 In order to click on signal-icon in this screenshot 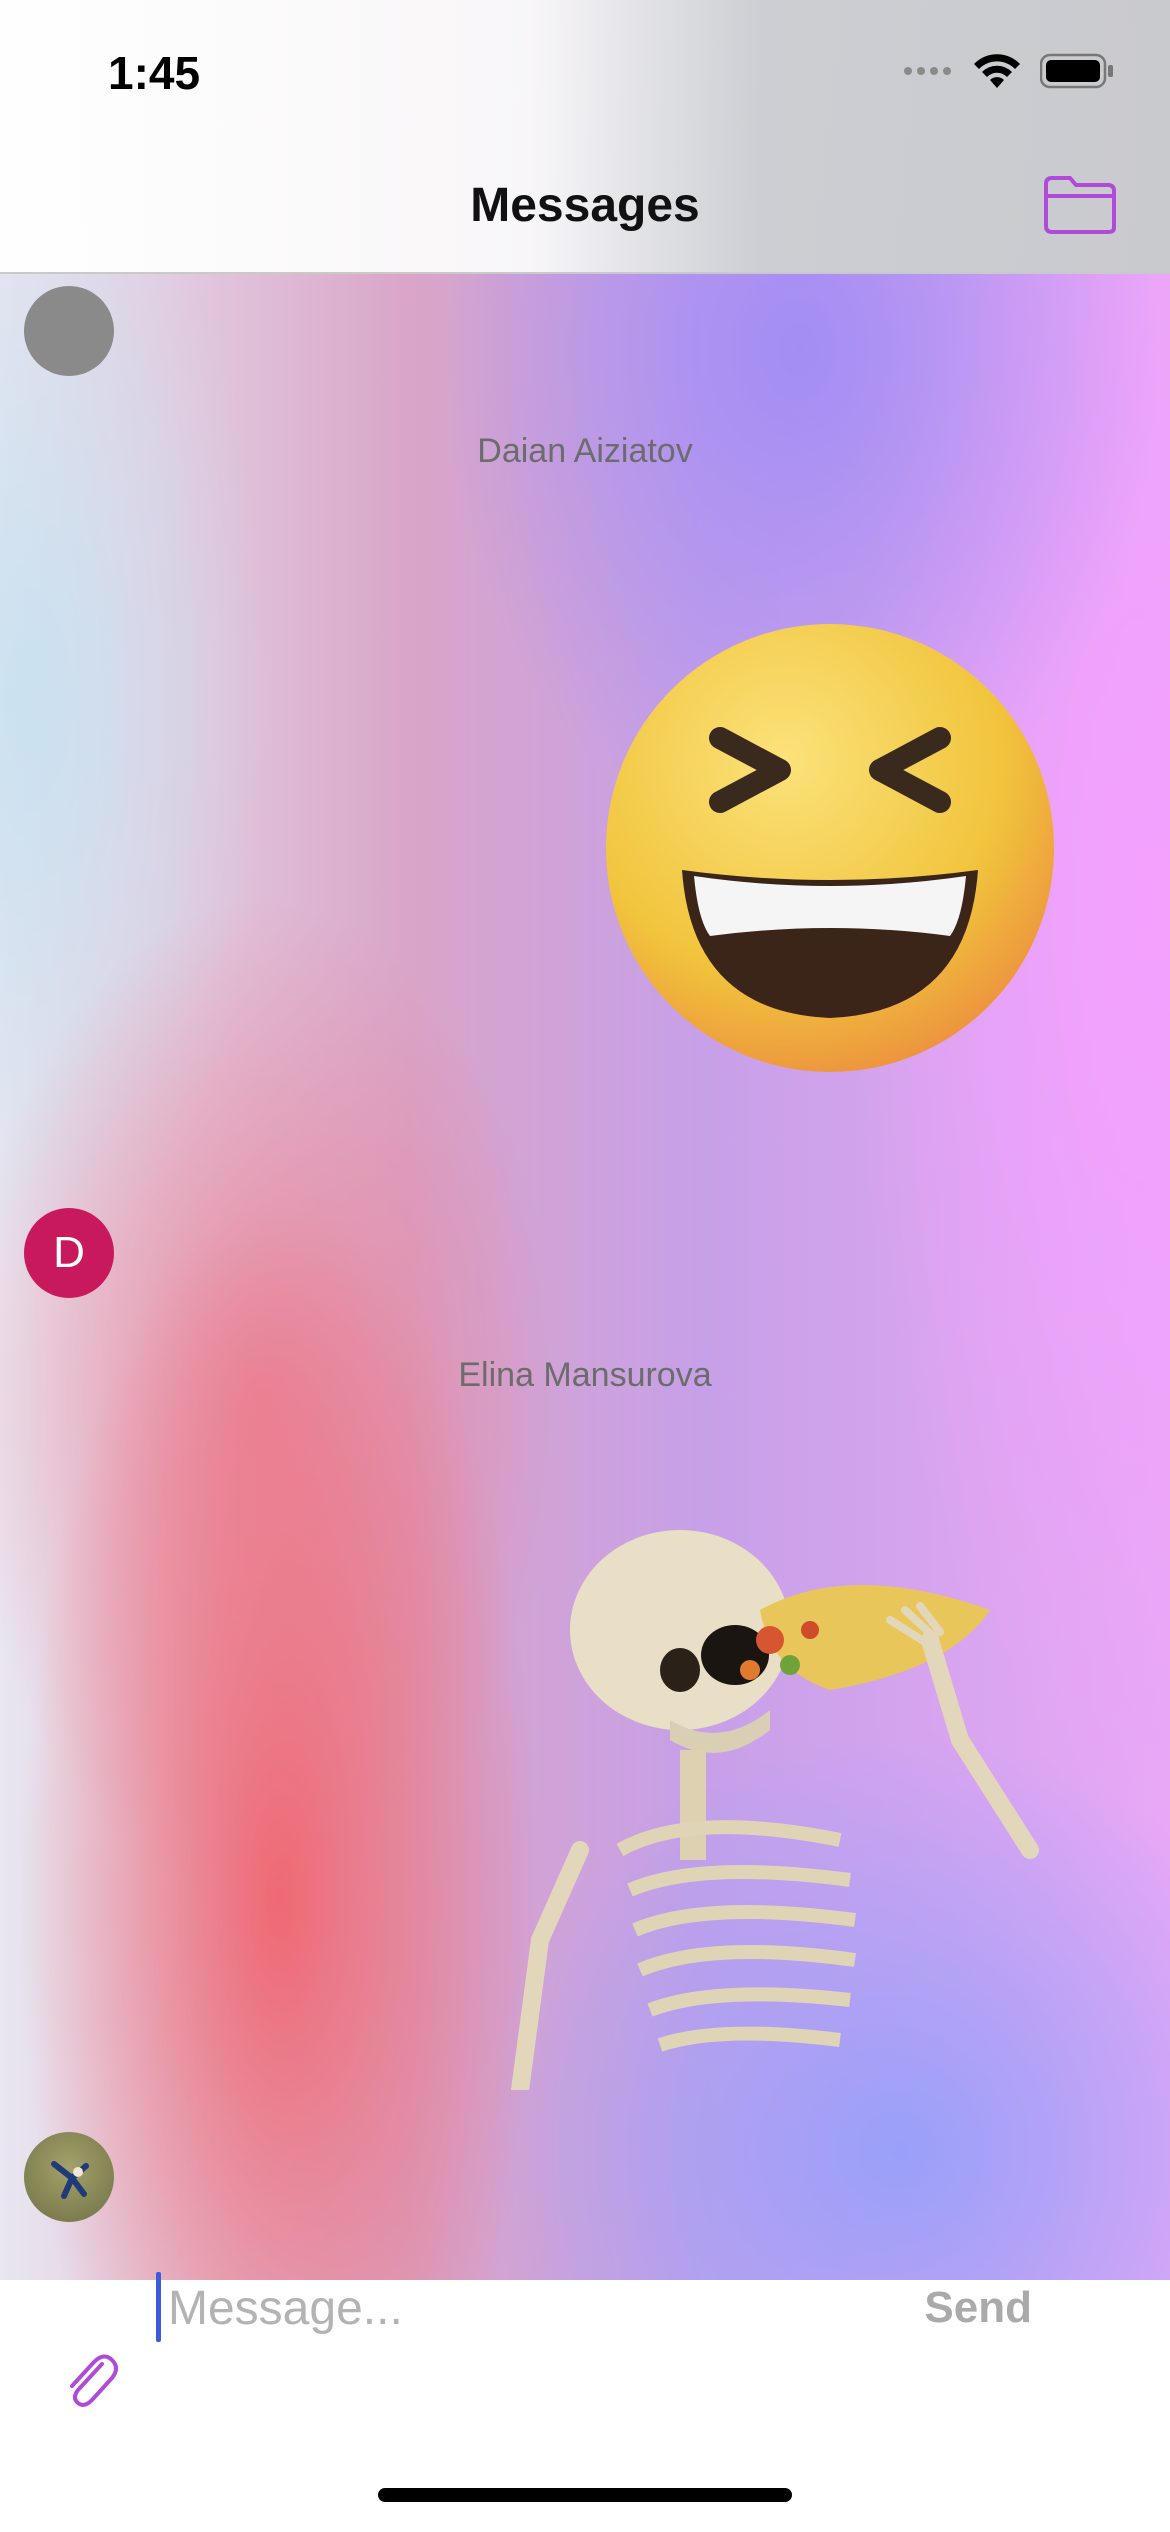, I will do `click(927, 71)`.